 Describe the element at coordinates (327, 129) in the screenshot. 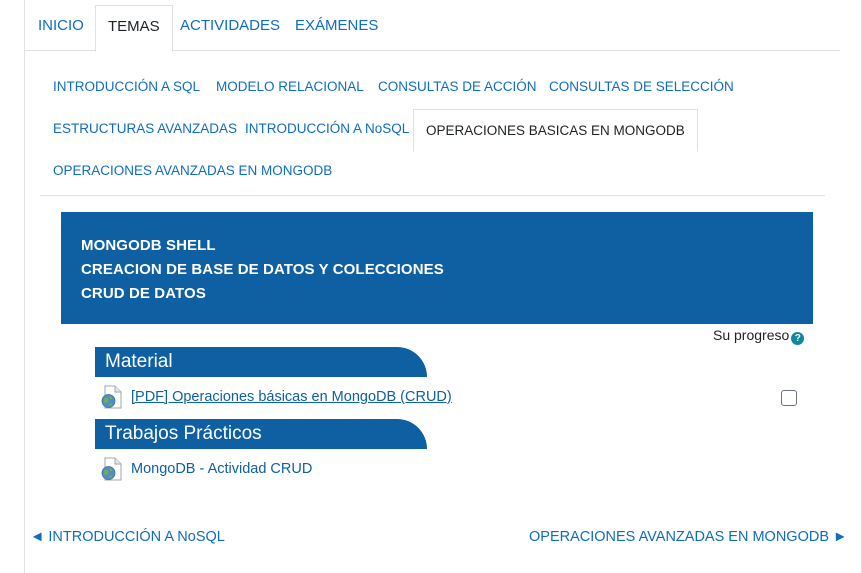

I see `subtab-introduccion-nosql: INTRODUCCIÓN A NoSQL` at that location.